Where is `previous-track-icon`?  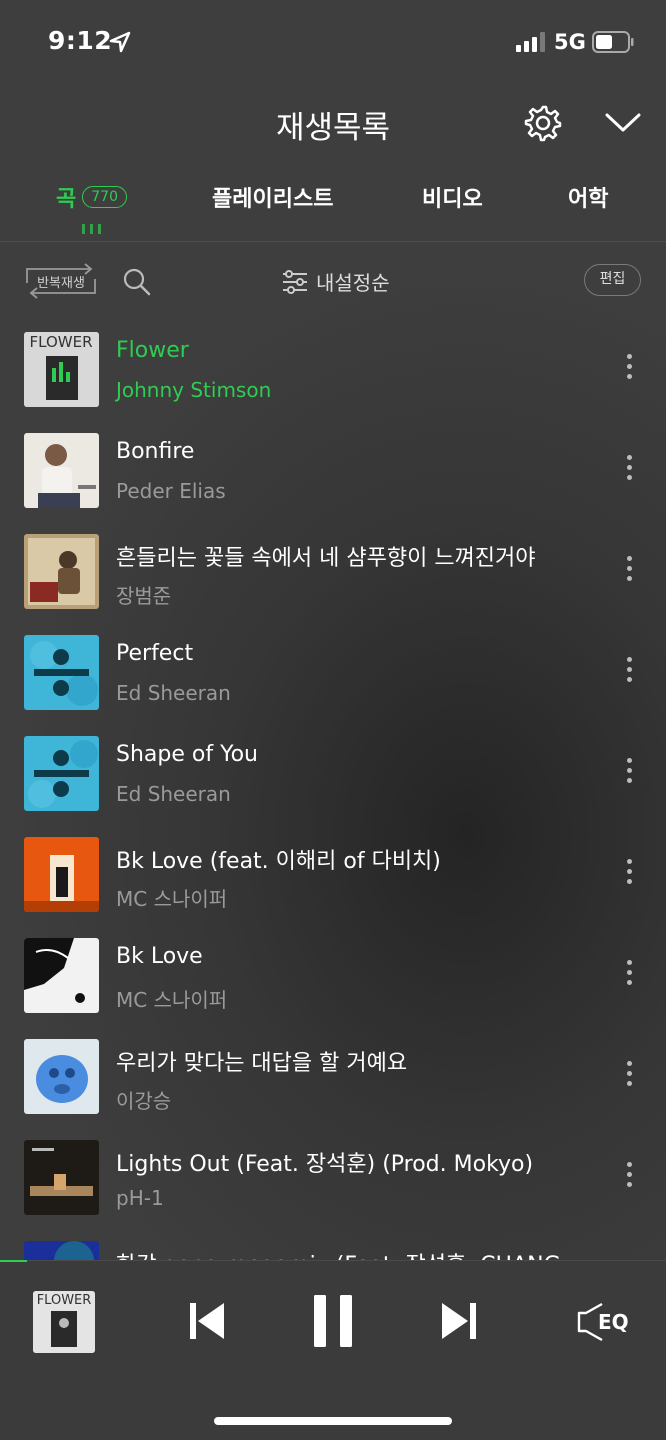
previous-track-icon is located at coordinates (207, 1321).